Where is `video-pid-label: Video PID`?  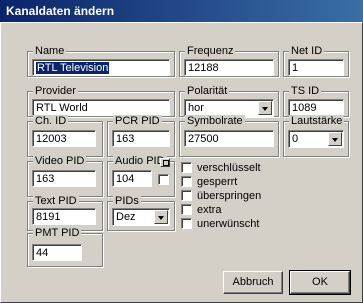
video-pid-label: Video PID is located at coordinates (60, 161).